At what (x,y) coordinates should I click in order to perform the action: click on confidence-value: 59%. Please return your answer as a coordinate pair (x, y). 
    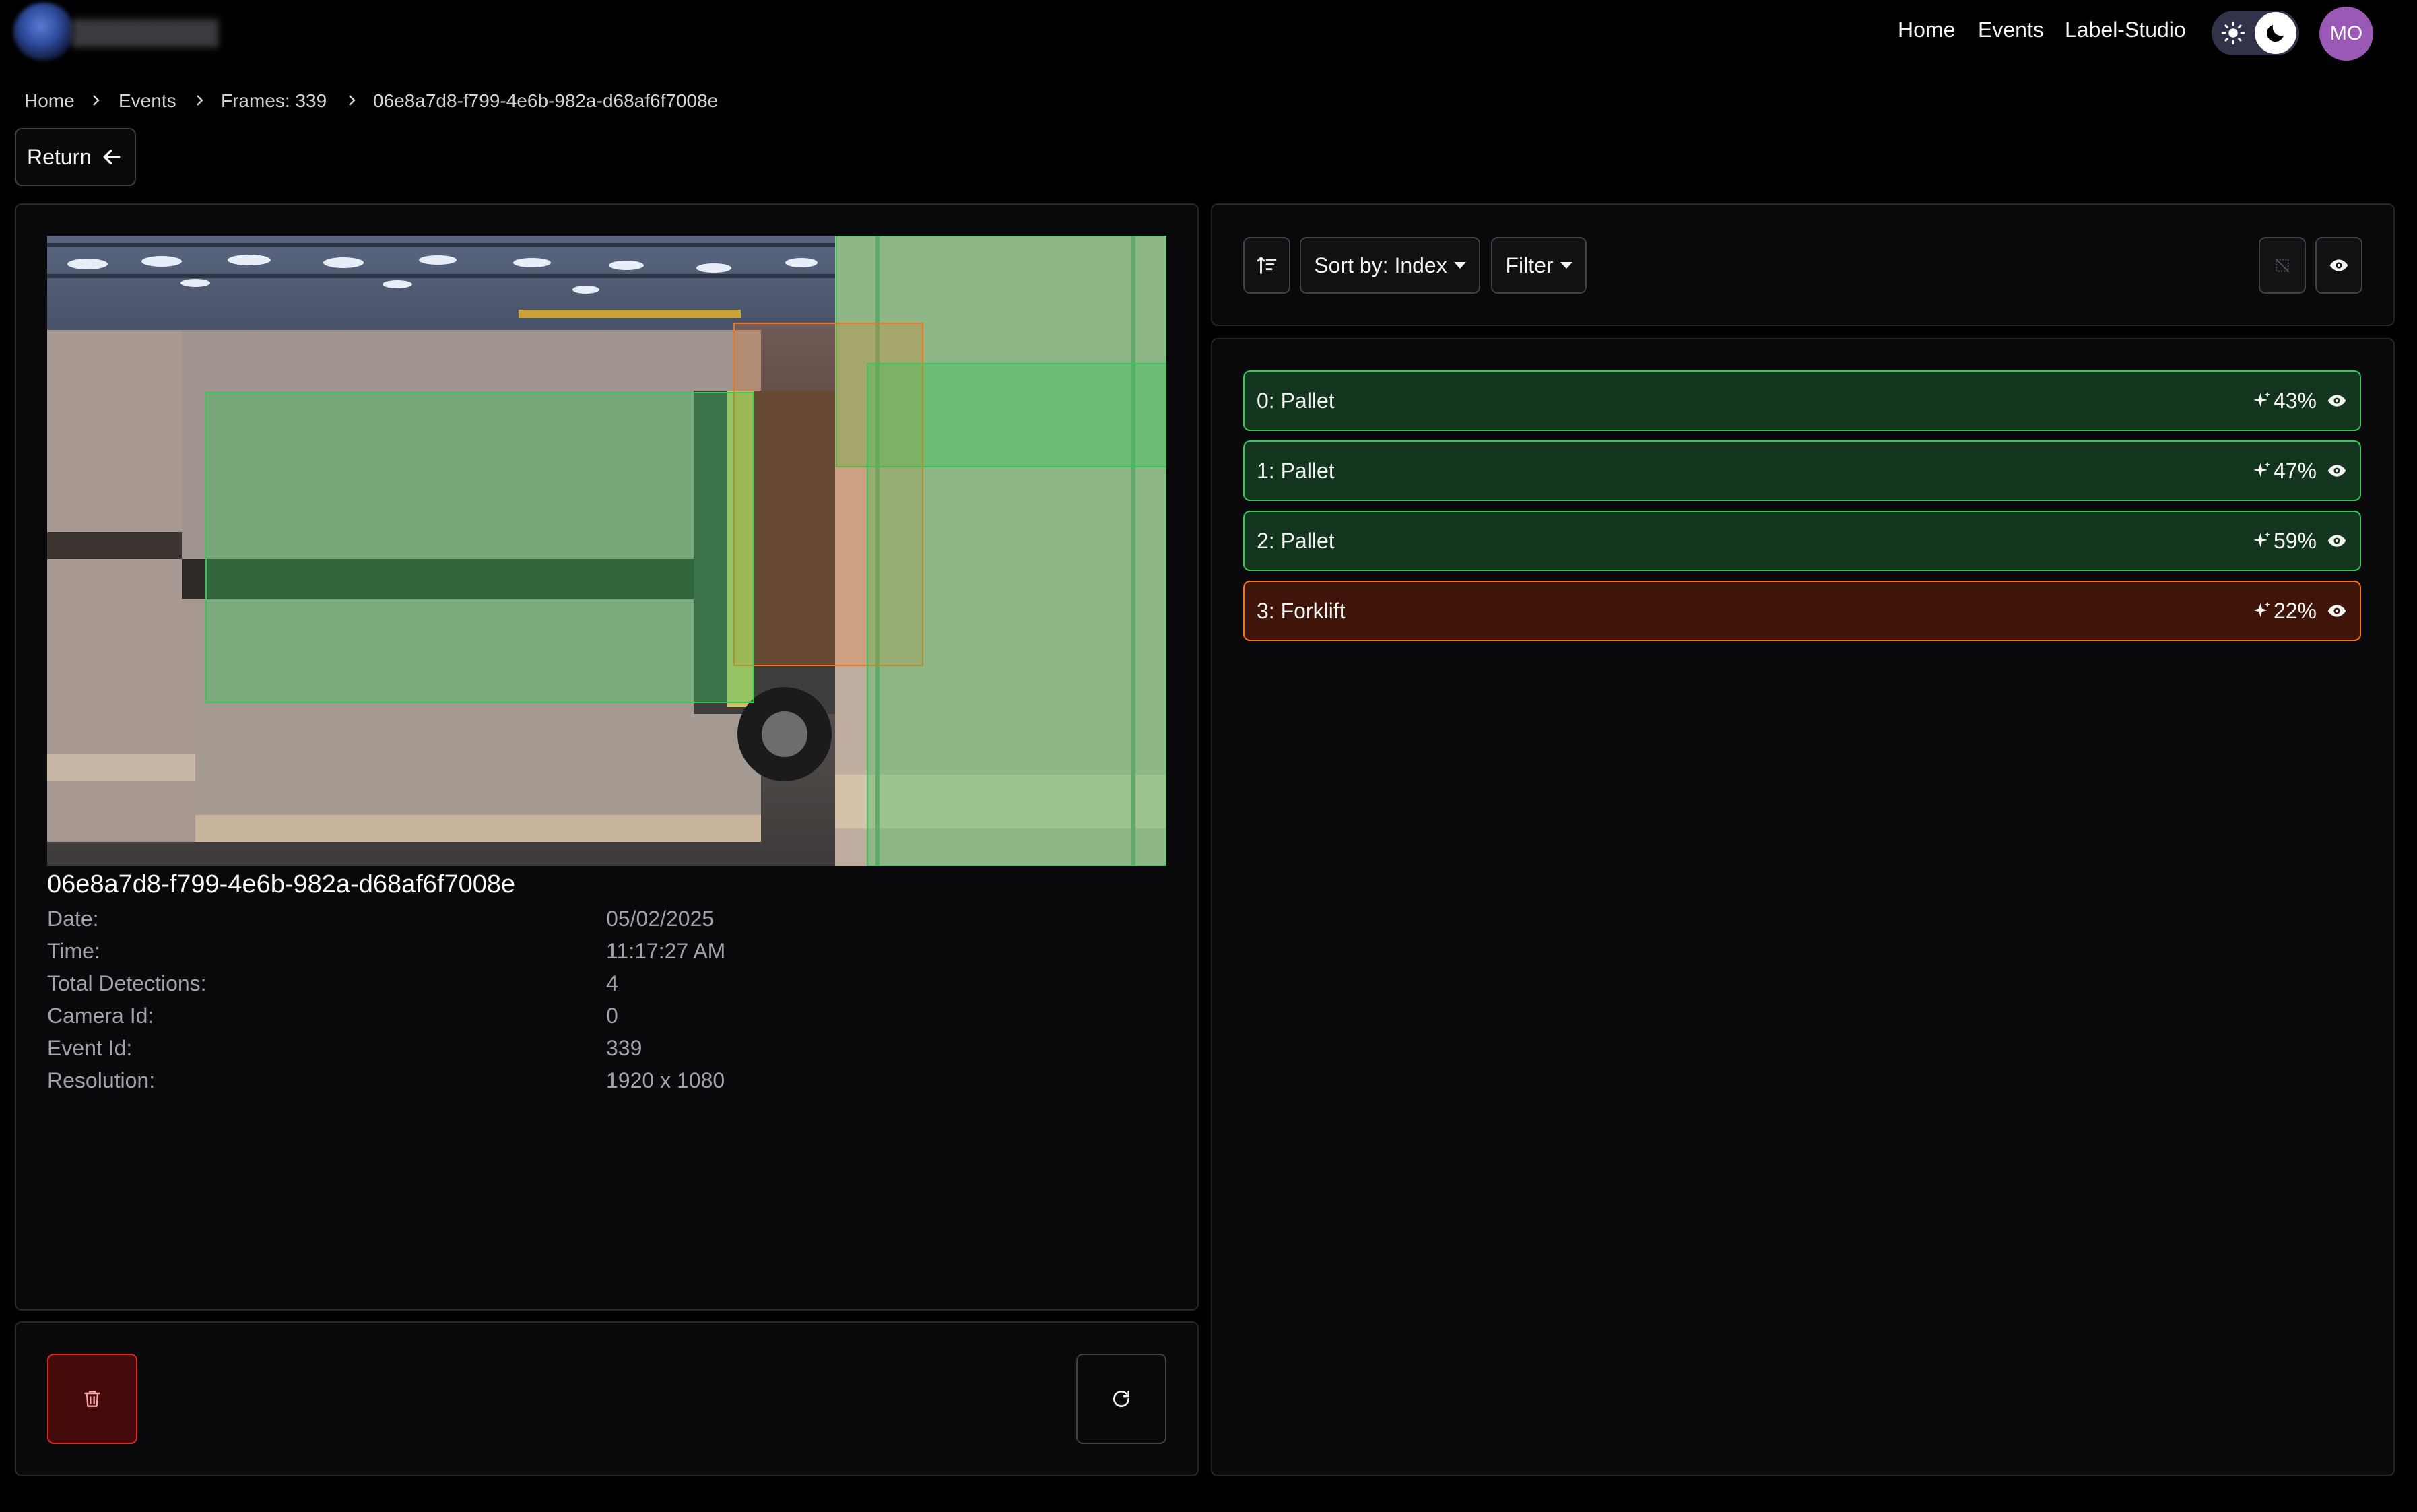
    Looking at the image, I should click on (2295, 540).